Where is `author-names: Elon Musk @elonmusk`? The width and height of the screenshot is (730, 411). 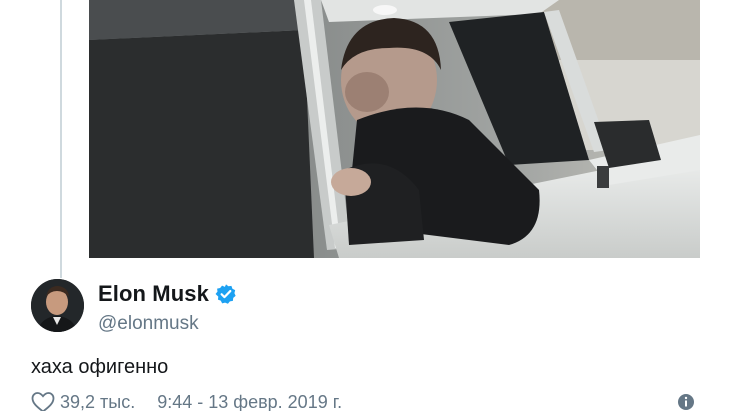 author-names: Elon Musk @elonmusk is located at coordinates (167, 308).